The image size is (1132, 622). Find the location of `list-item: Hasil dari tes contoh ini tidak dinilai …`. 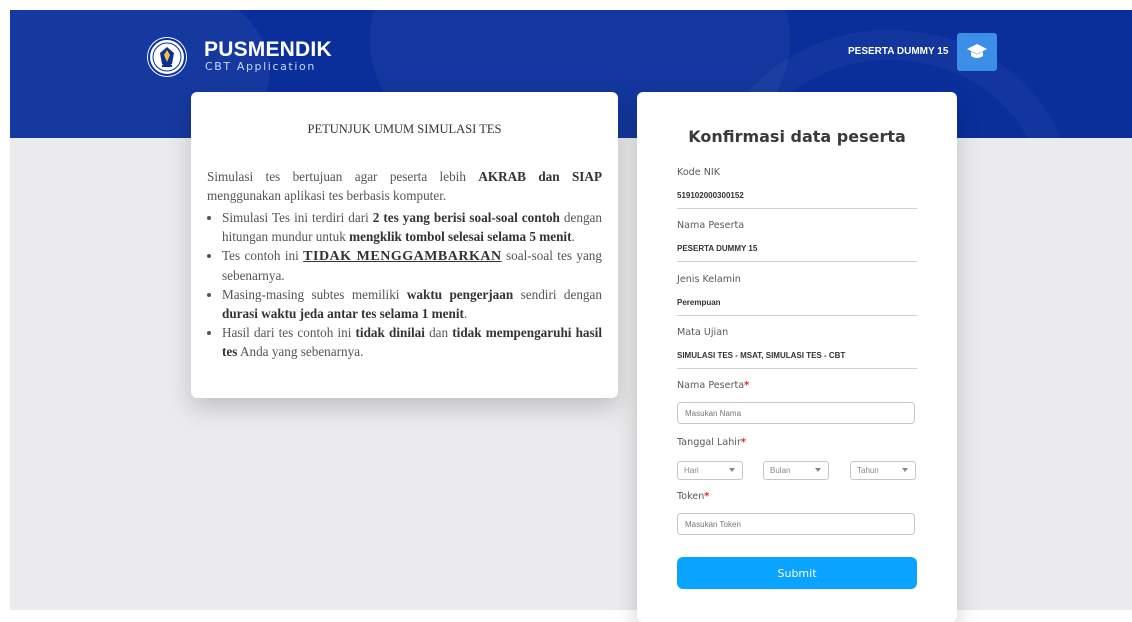

list-item: Hasil dari tes contoh ini tidak dinilai … is located at coordinates (412, 342).